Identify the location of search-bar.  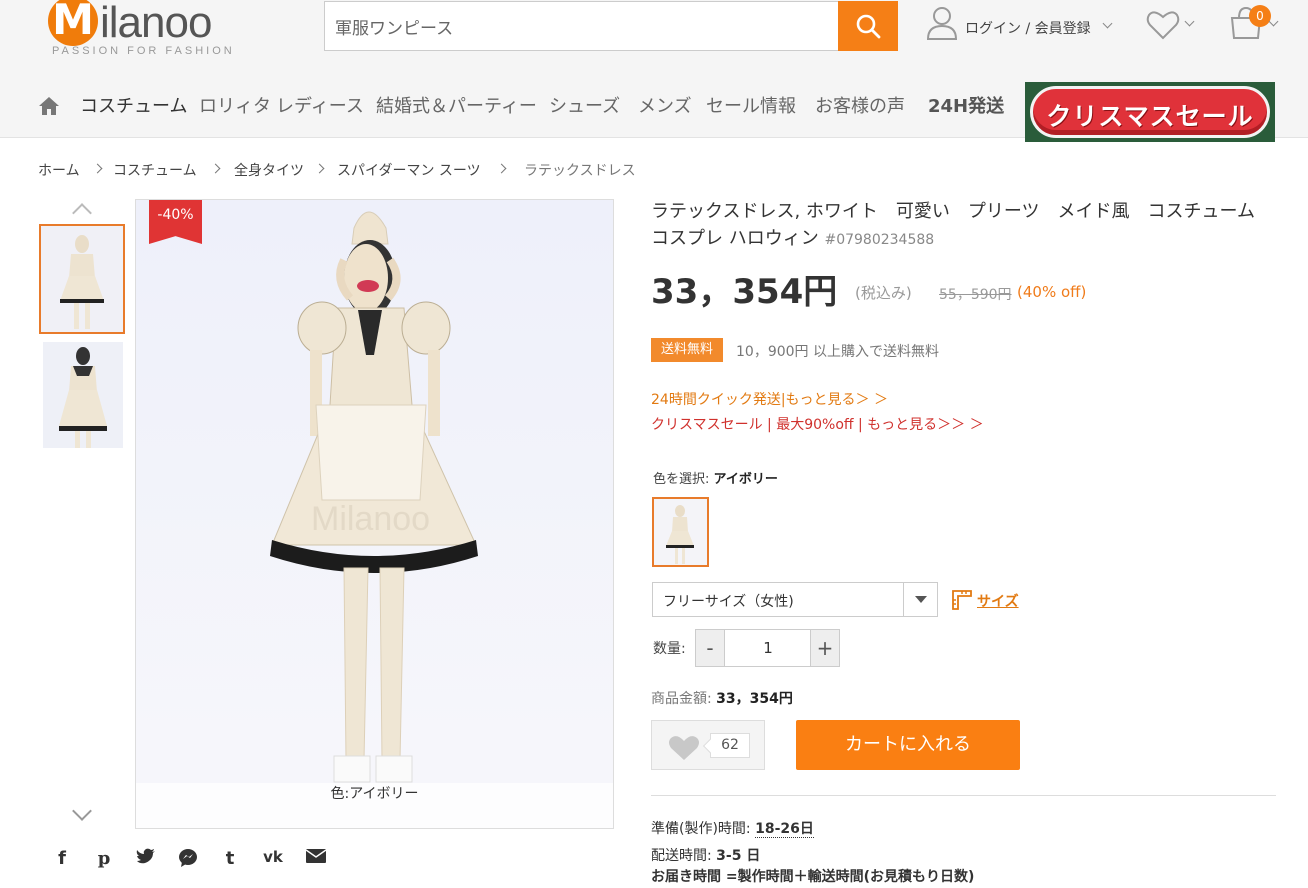
(611, 26).